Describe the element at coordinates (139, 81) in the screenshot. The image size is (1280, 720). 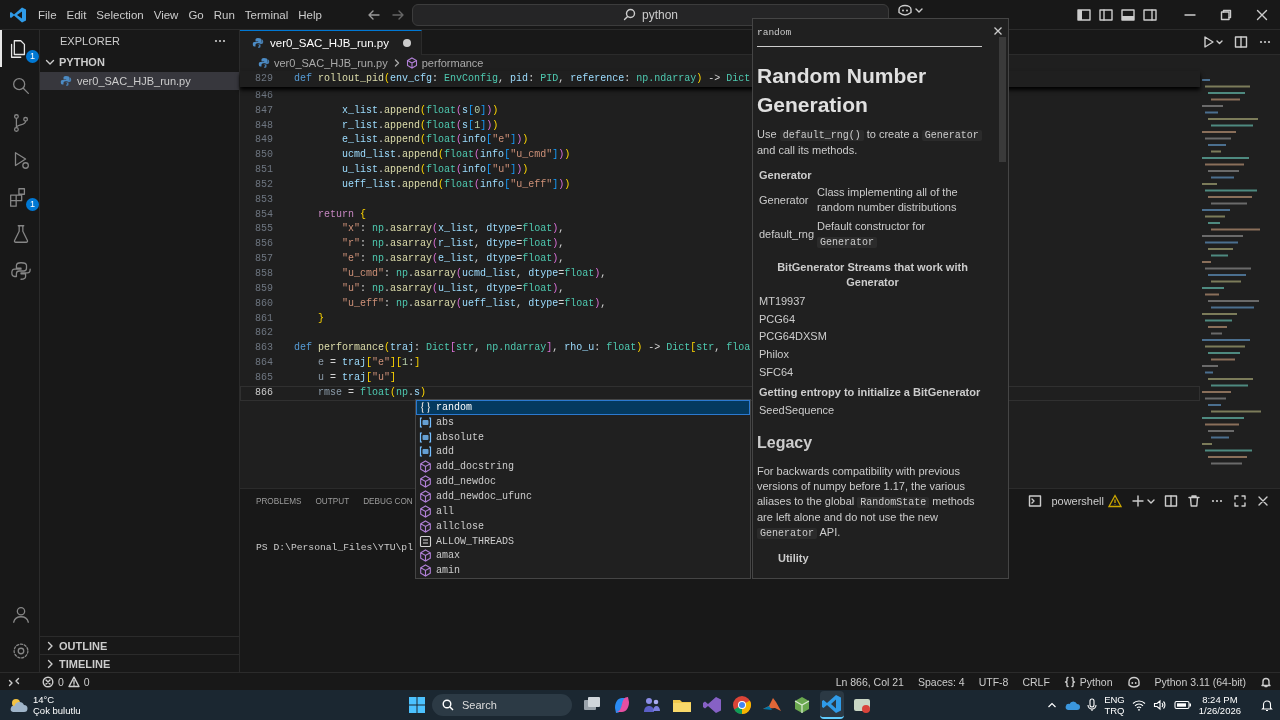
I see `tree-item: ver0_SAC_HJB_run.py` at that location.